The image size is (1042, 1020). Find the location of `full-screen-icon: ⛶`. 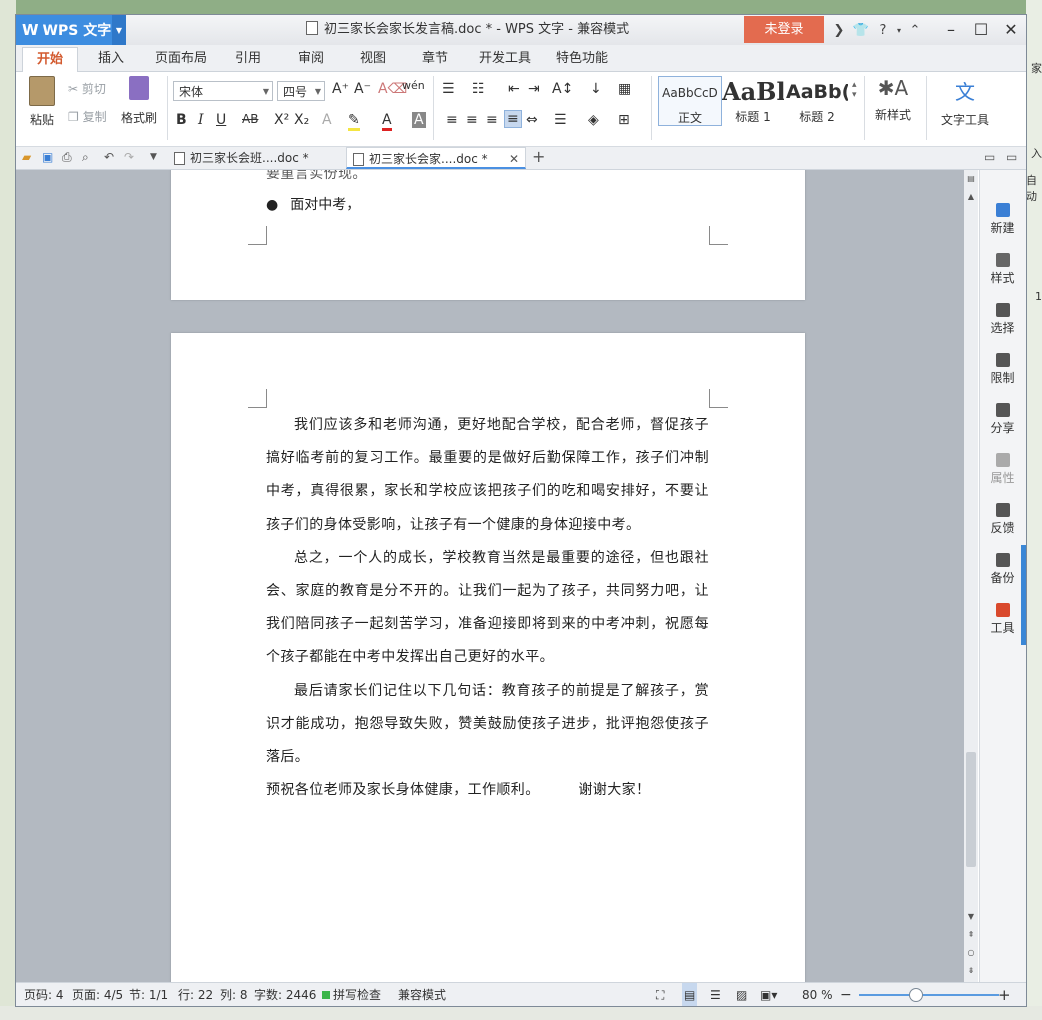

full-screen-icon: ⛶ is located at coordinates (660, 994).